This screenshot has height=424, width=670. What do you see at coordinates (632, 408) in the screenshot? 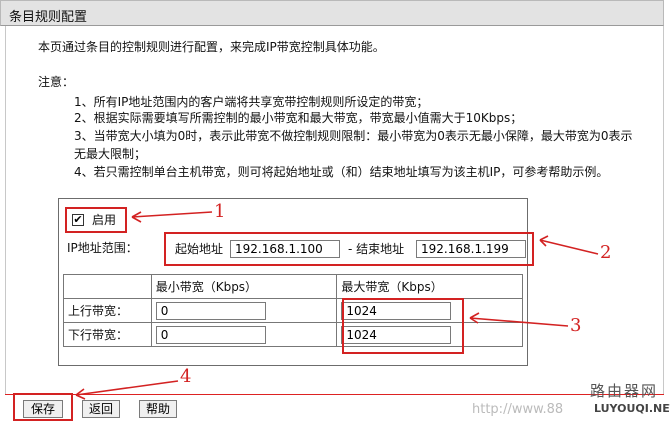
I see `watermark-site: LUYOUQI.NET` at bounding box center [632, 408].